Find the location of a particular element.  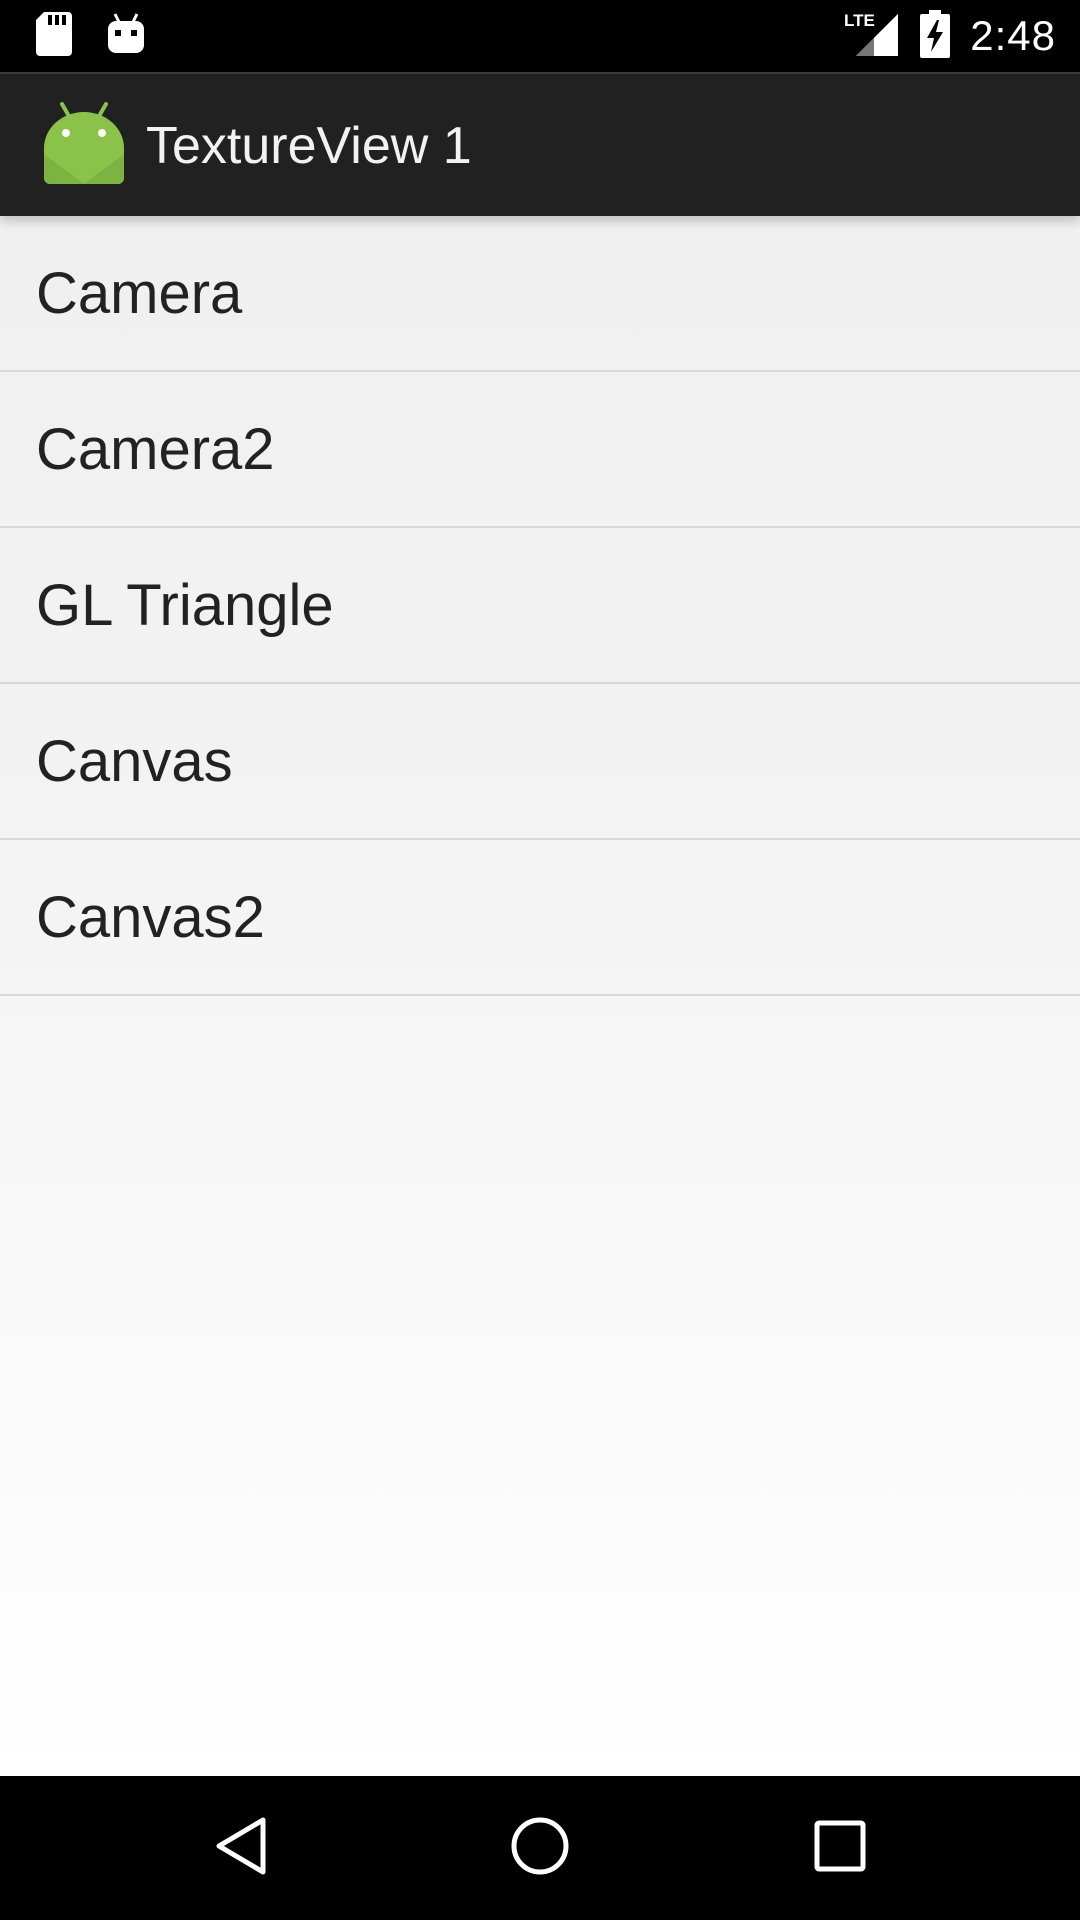

lte-signal-icon: LTE is located at coordinates (872, 36).